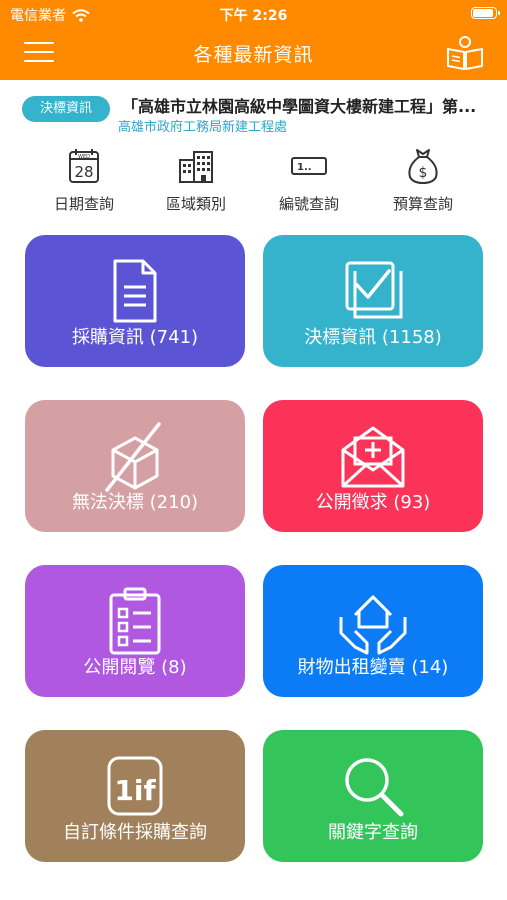 This screenshot has width=507, height=900. I want to click on one-if-icon: 1if, so click(135, 786).